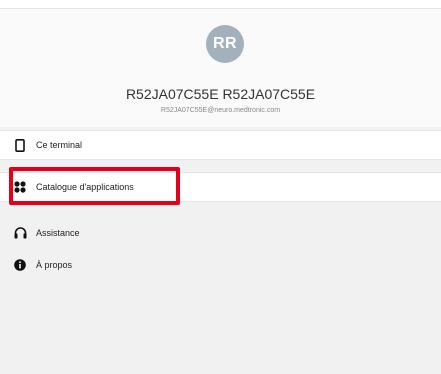 The image size is (441, 374). I want to click on menu-item-assistance: Assistance, so click(220, 233).